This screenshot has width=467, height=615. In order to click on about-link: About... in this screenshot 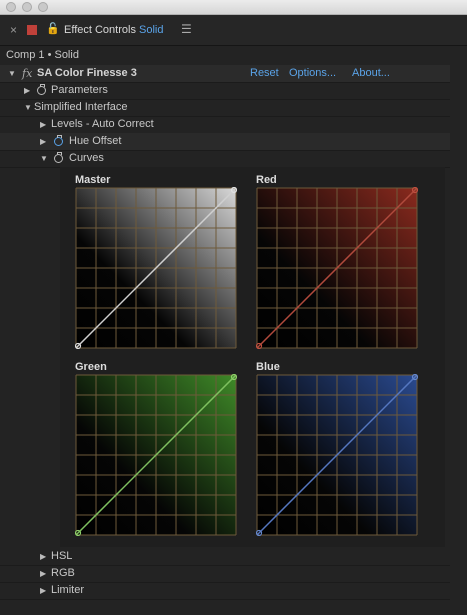, I will do `click(371, 73)`.